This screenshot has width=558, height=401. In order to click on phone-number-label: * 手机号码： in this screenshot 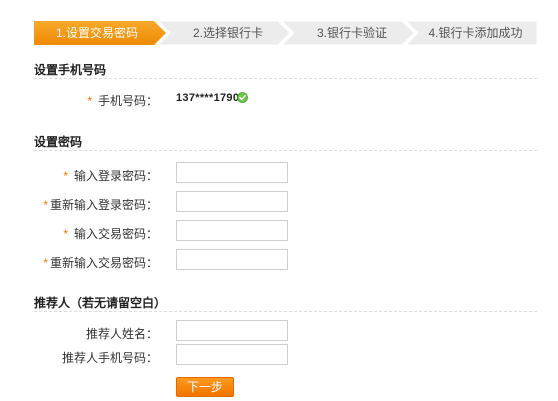, I will do `click(122, 100)`.